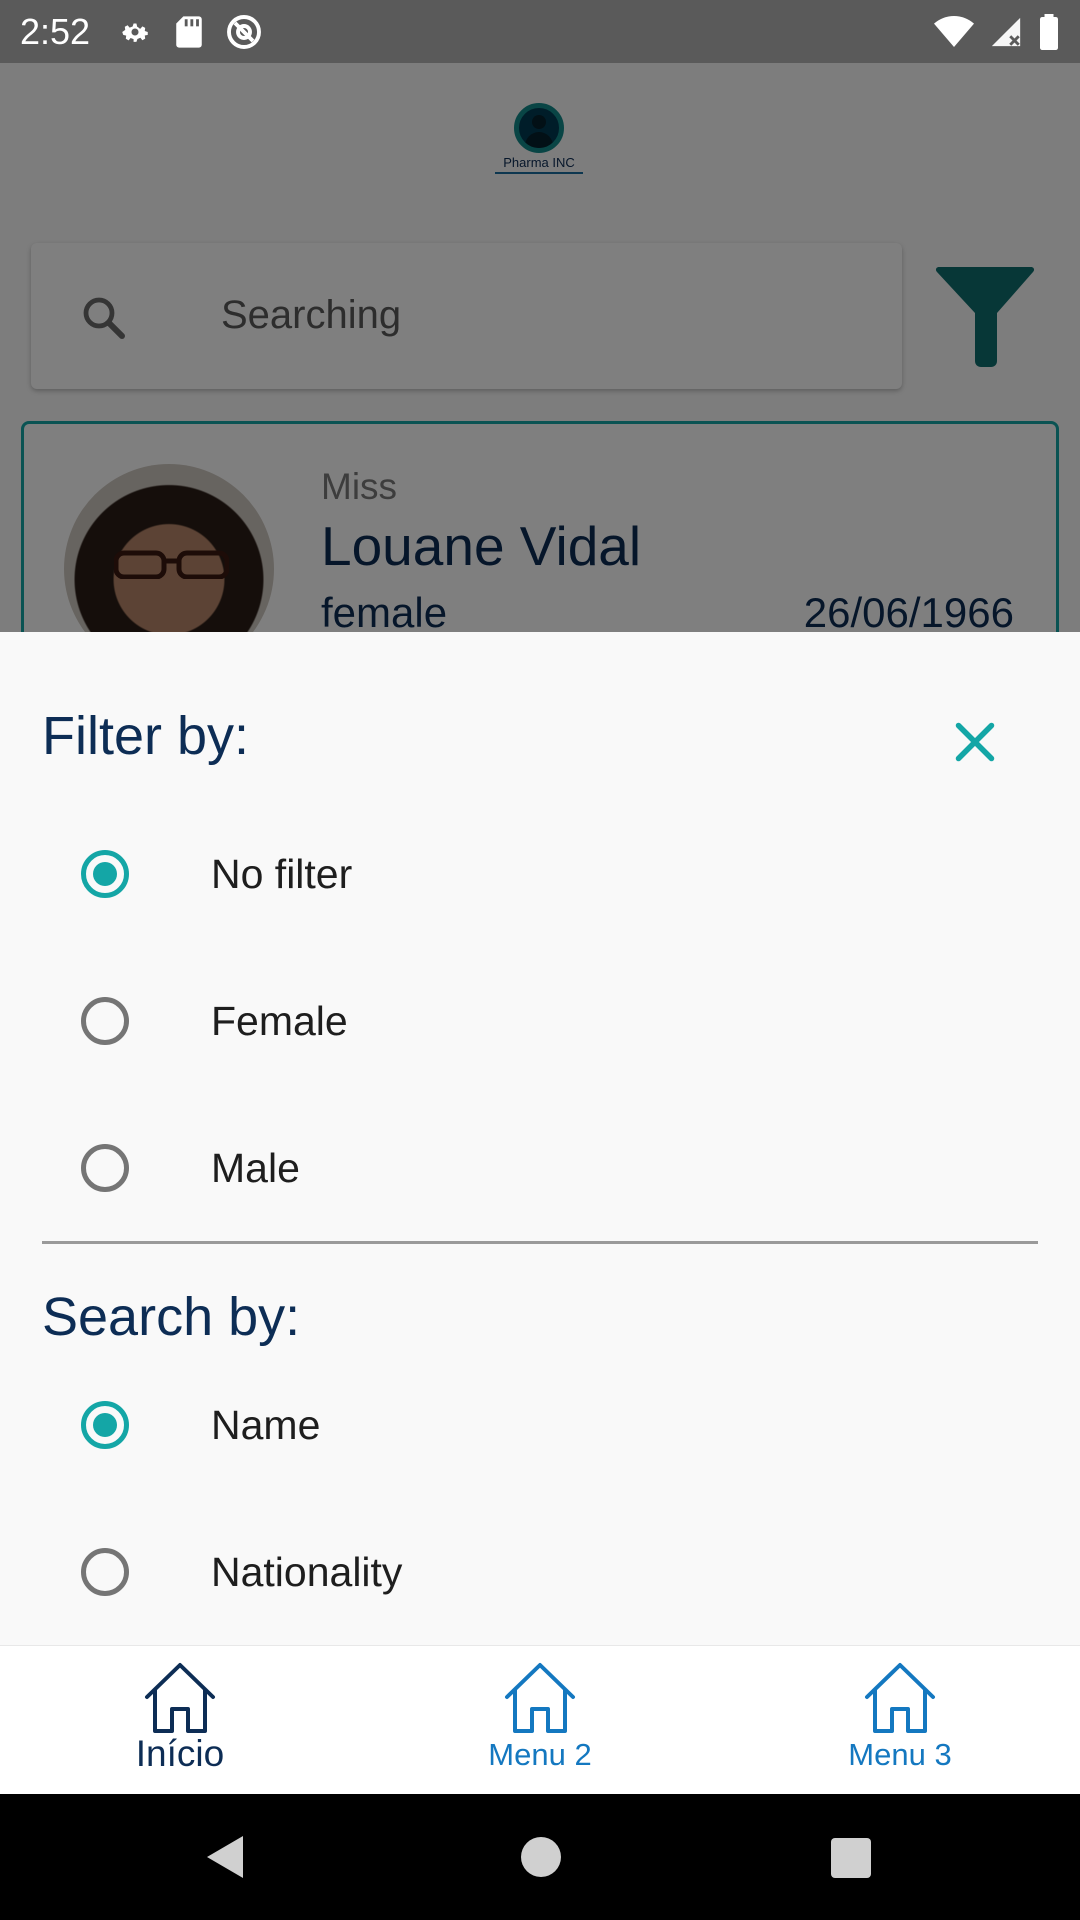 This screenshot has height=1920, width=1080. What do you see at coordinates (105, 874) in the screenshot?
I see `radio-no-filter` at bounding box center [105, 874].